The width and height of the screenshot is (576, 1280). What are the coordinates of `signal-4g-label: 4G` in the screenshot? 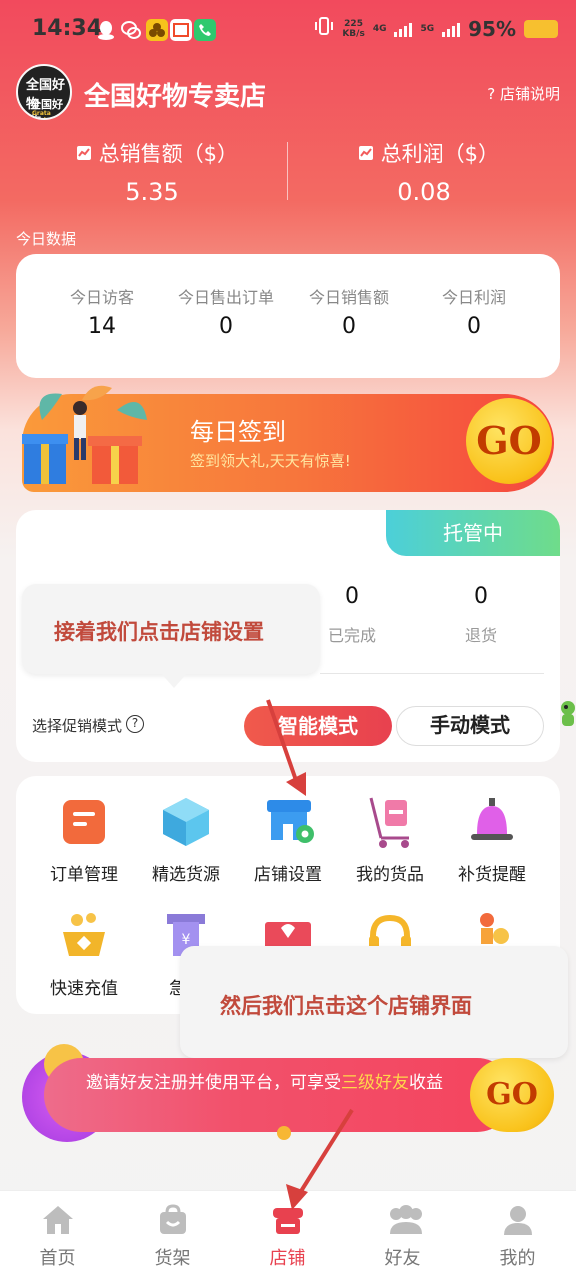 It's located at (379, 28).